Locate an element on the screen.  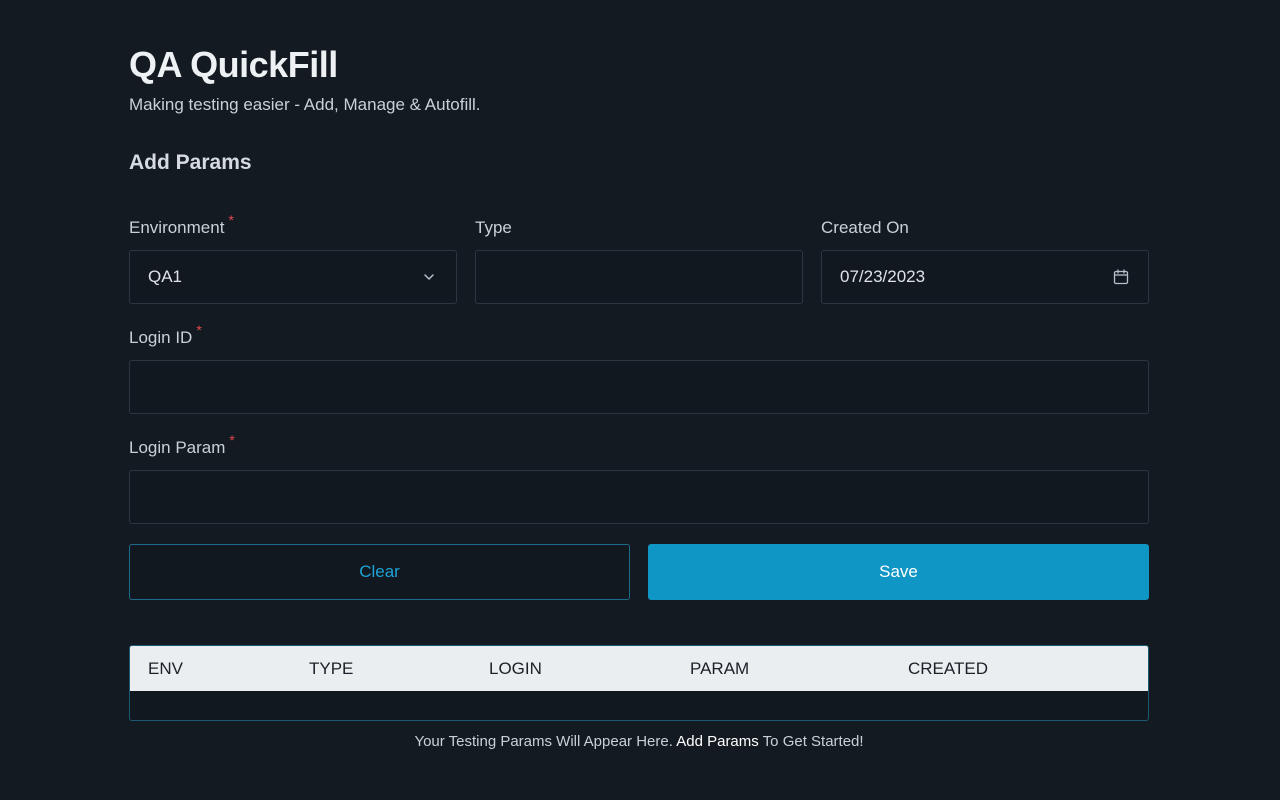
login-id-label: Login ID * is located at coordinates (165, 336).